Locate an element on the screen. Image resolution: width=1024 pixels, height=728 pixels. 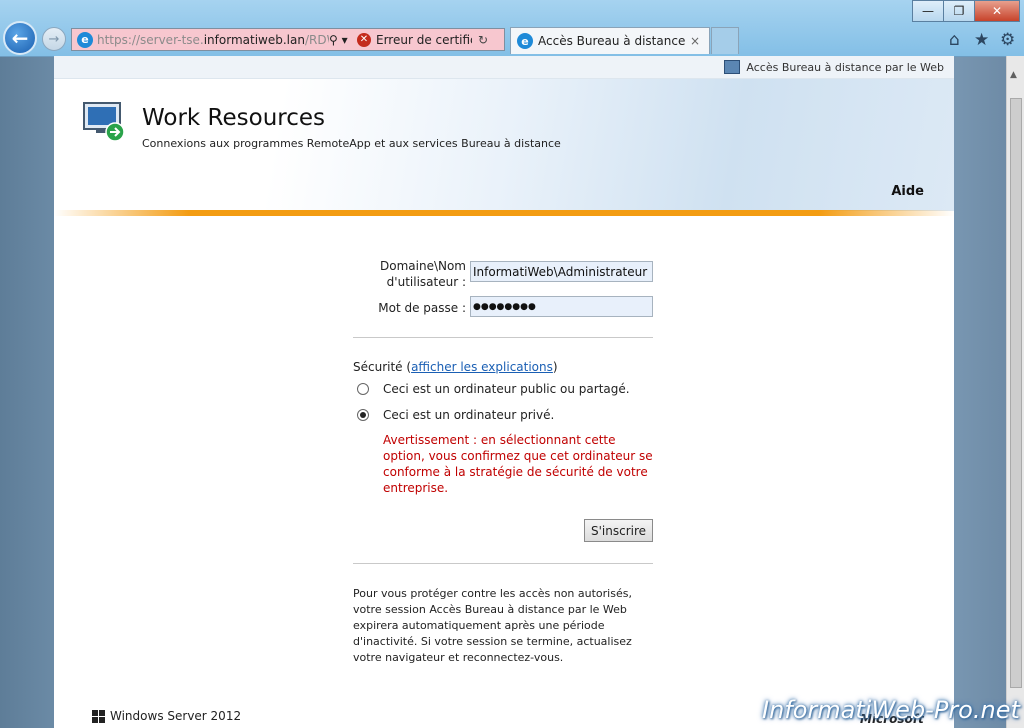
certificate-error-label: Erreur de certificat is located at coordinates (424, 40).